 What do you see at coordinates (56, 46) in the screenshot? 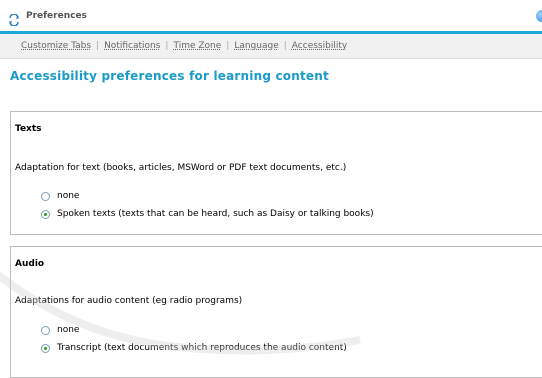
I see `tab-customize-tabs: Customize Tabs` at bounding box center [56, 46].